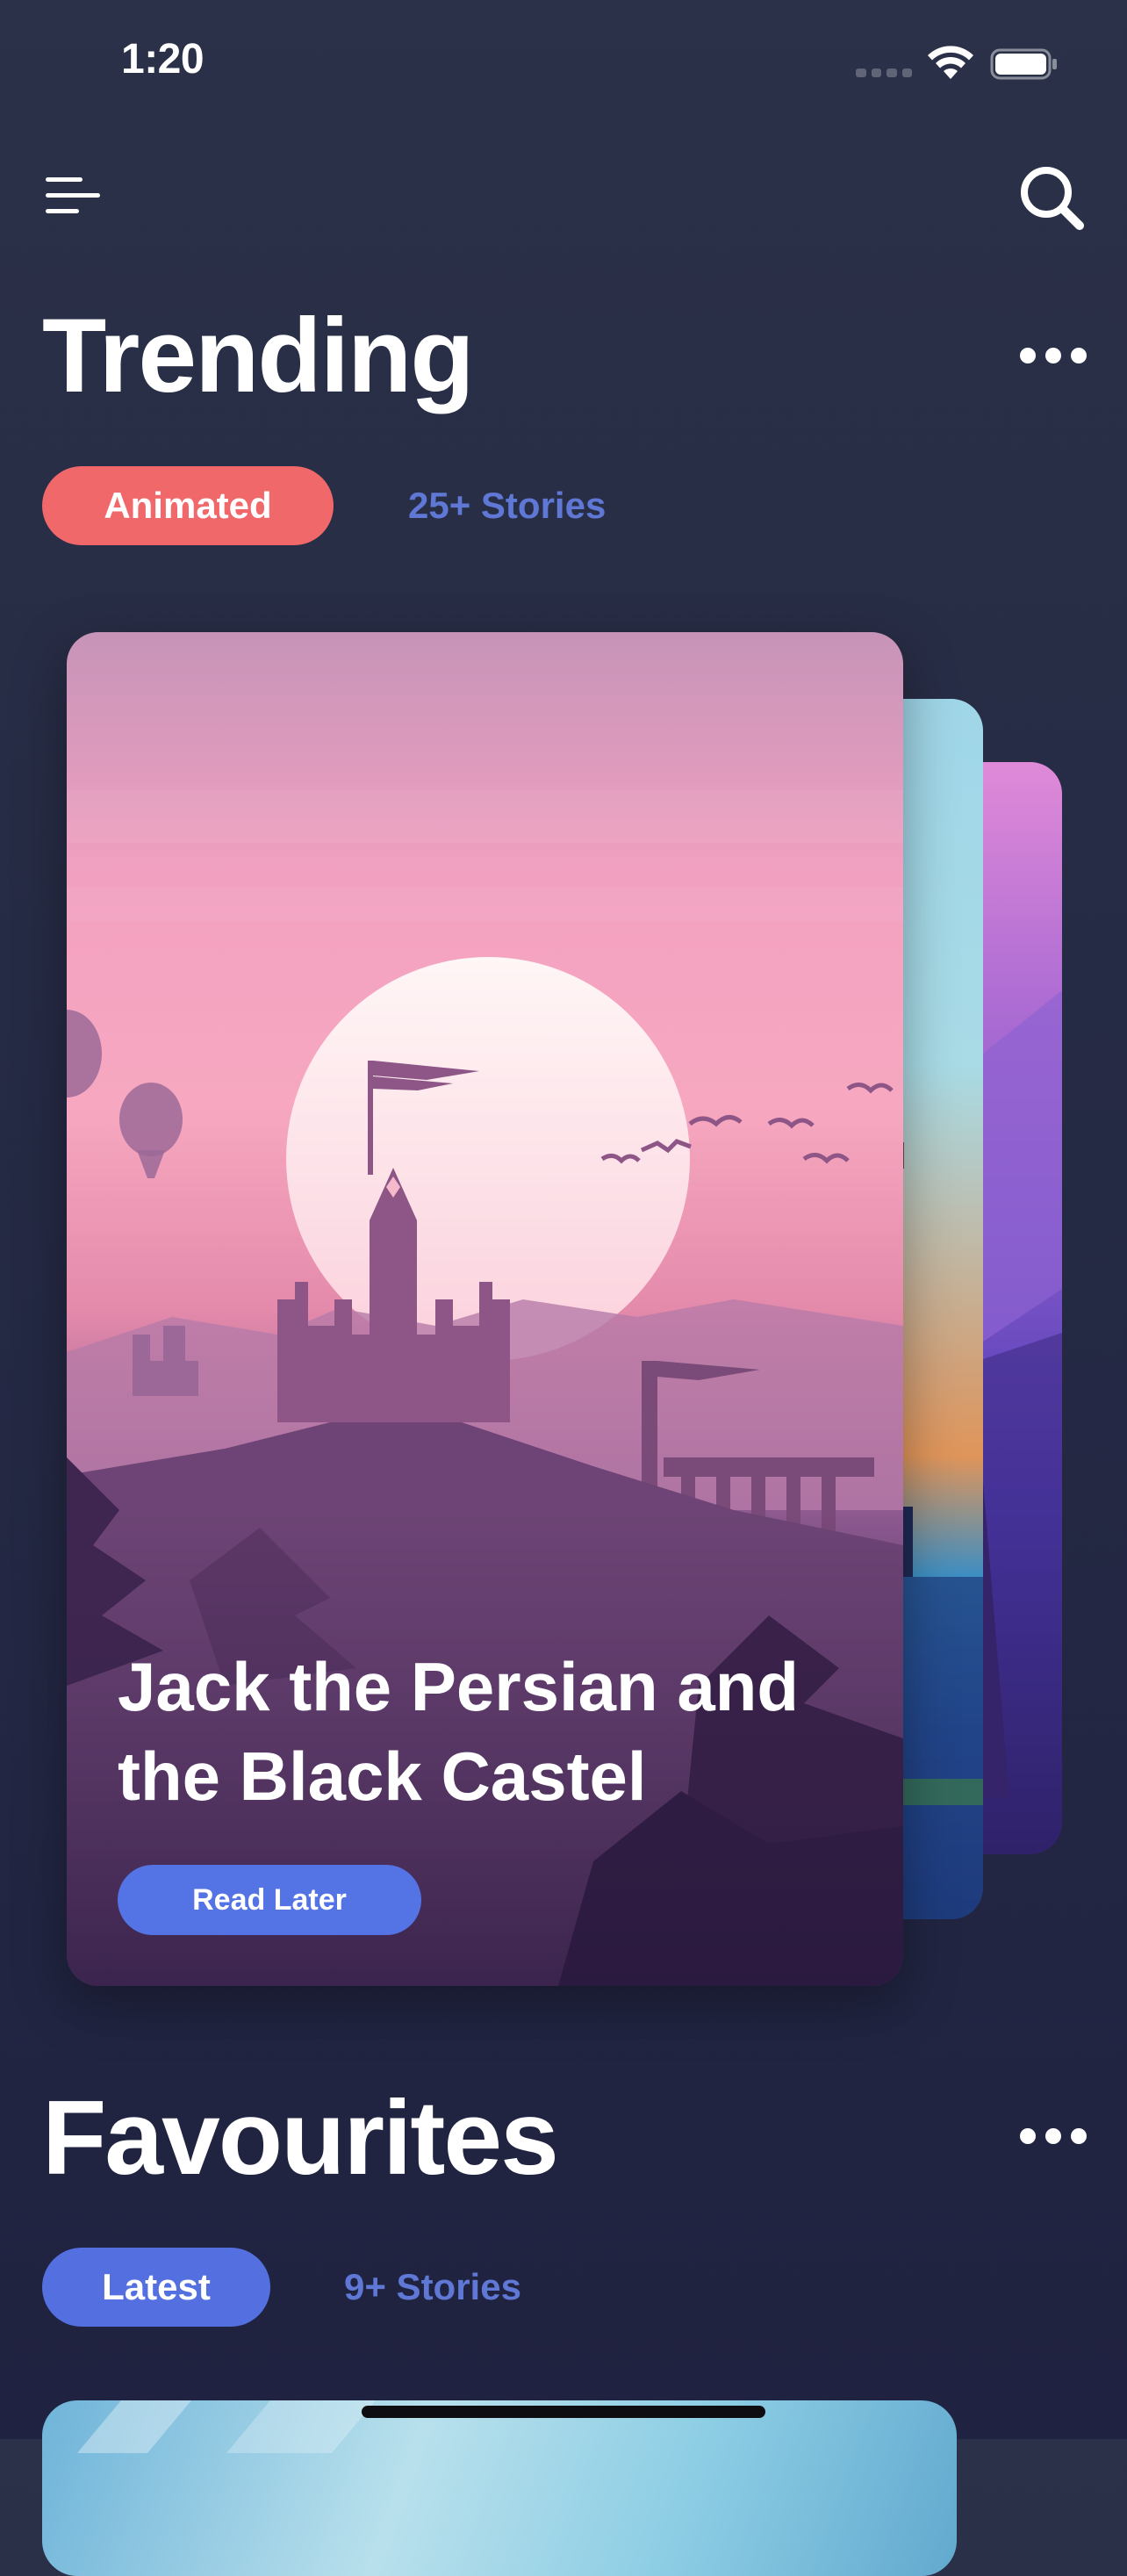 This screenshot has height=2576, width=1127. What do you see at coordinates (563, 61) in the screenshot?
I see `status-bar: 1:20` at bounding box center [563, 61].